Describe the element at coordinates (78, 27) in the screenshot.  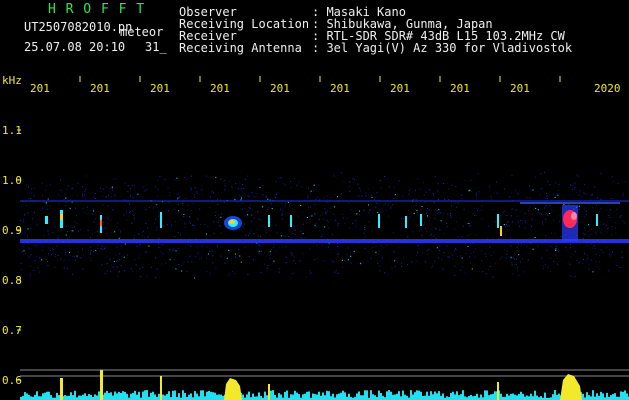
I see `filename: UT2507082010.pn` at that location.